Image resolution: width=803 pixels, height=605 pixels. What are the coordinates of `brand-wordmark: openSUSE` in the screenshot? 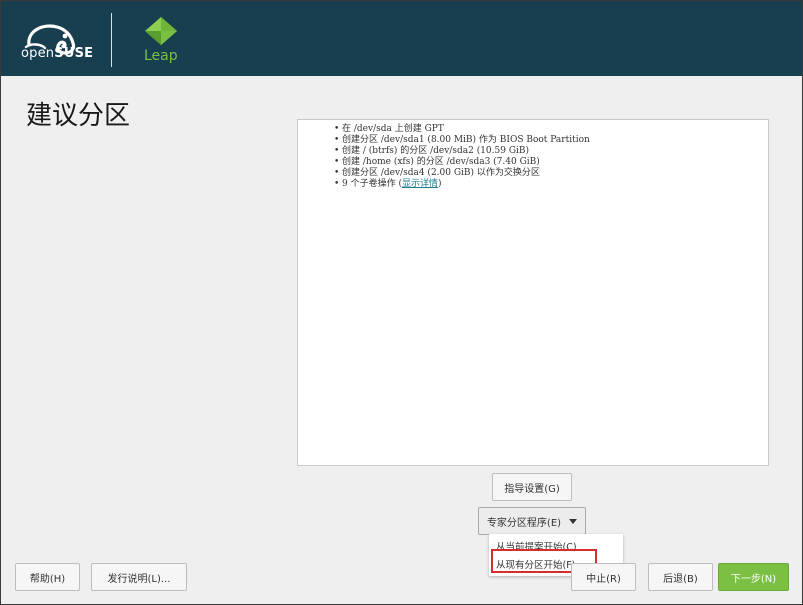 It's located at (57, 53).